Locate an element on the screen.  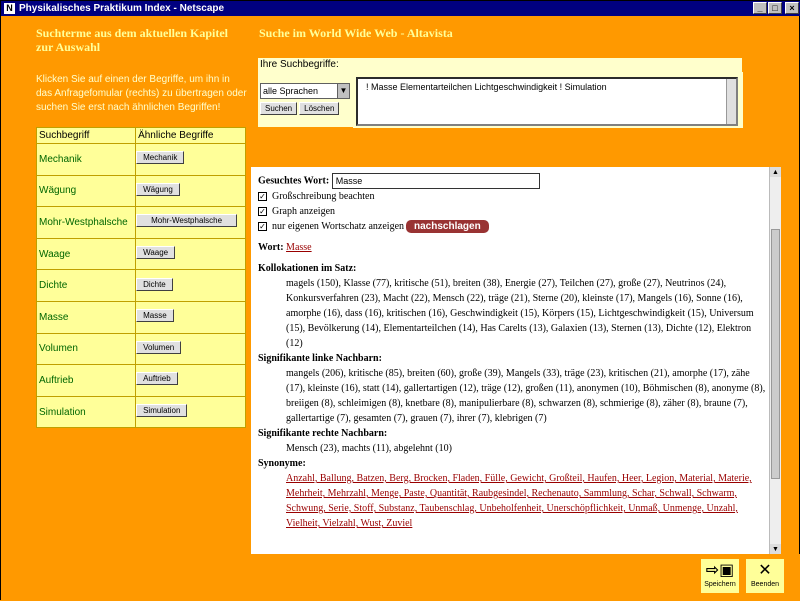
term-link: Wägung is located at coordinates (86, 191).